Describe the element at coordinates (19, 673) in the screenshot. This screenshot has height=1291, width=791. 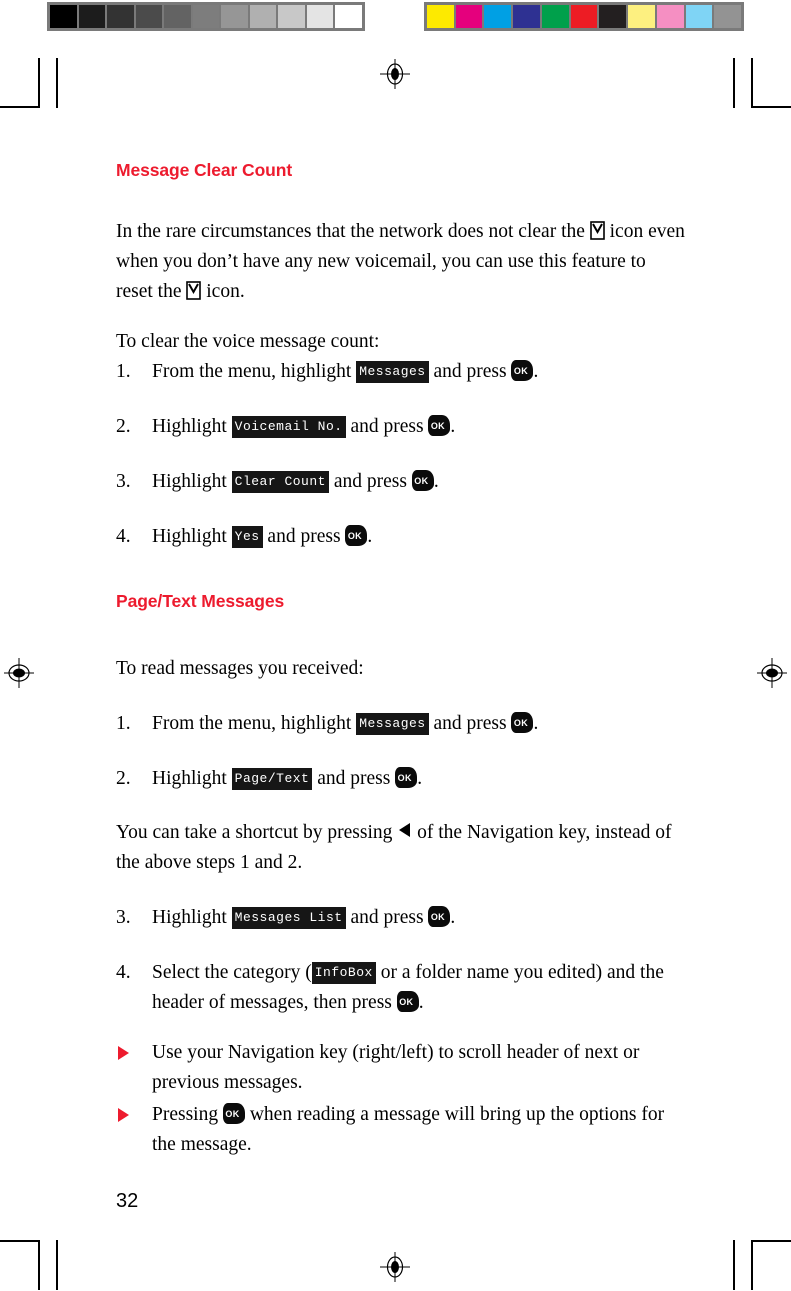
I see `registration-mark-left` at that location.